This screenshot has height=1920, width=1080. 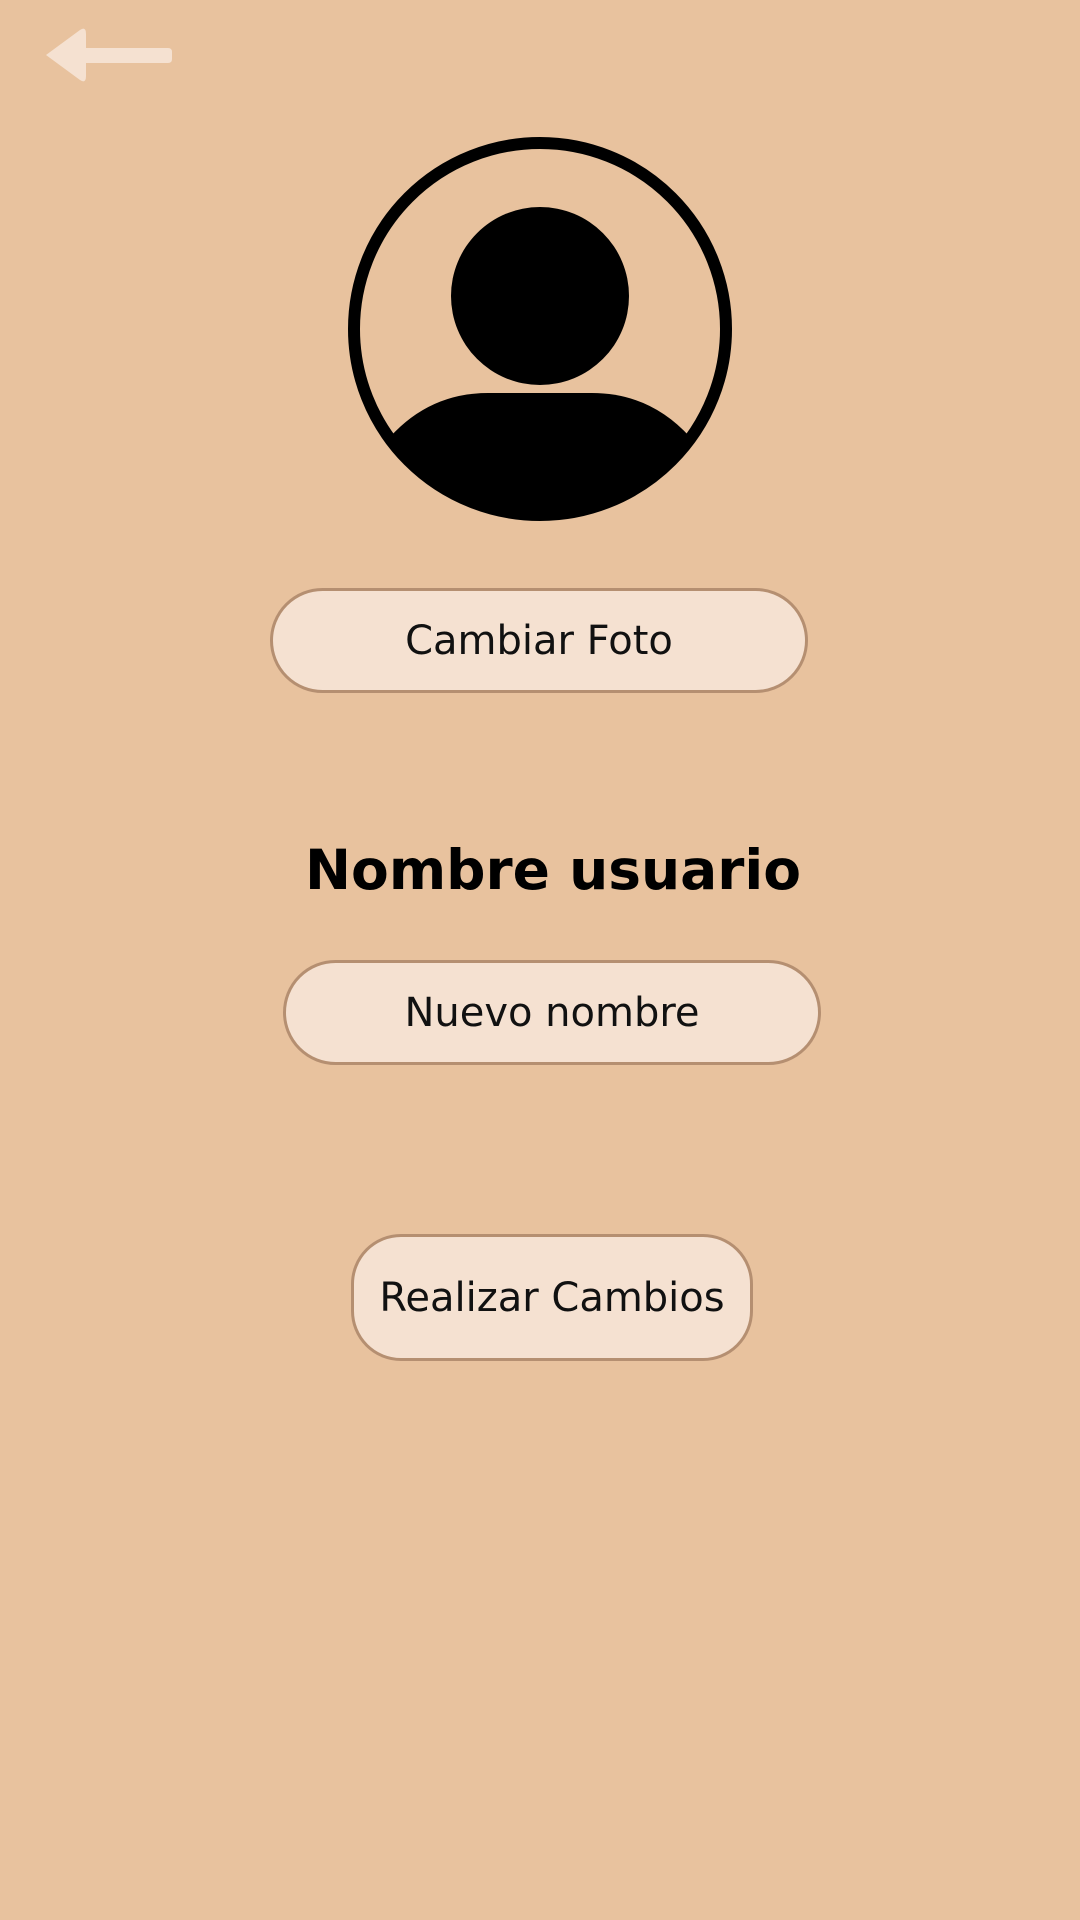 What do you see at coordinates (552, 1012) in the screenshot?
I see `new-name-input` at bounding box center [552, 1012].